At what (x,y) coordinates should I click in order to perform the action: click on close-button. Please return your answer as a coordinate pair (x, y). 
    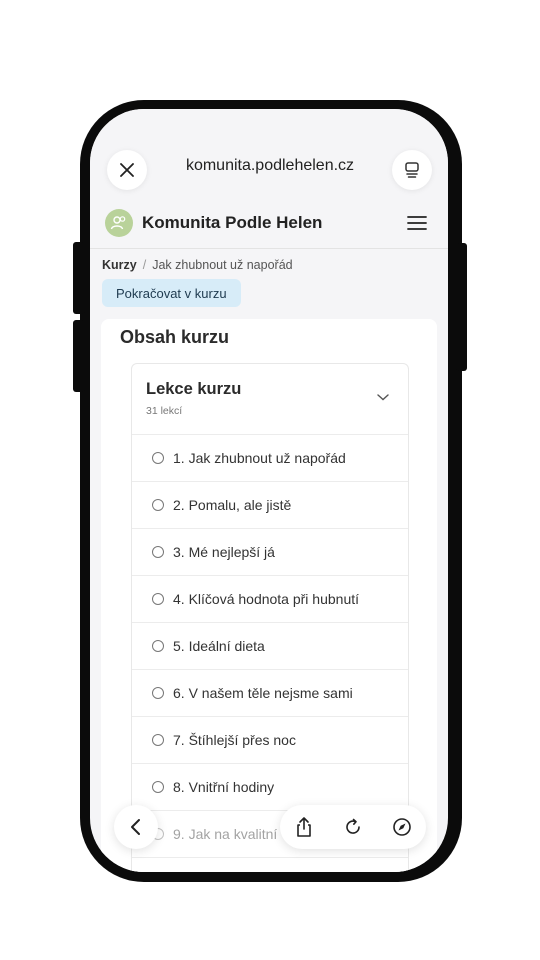
    Looking at the image, I should click on (127, 170).